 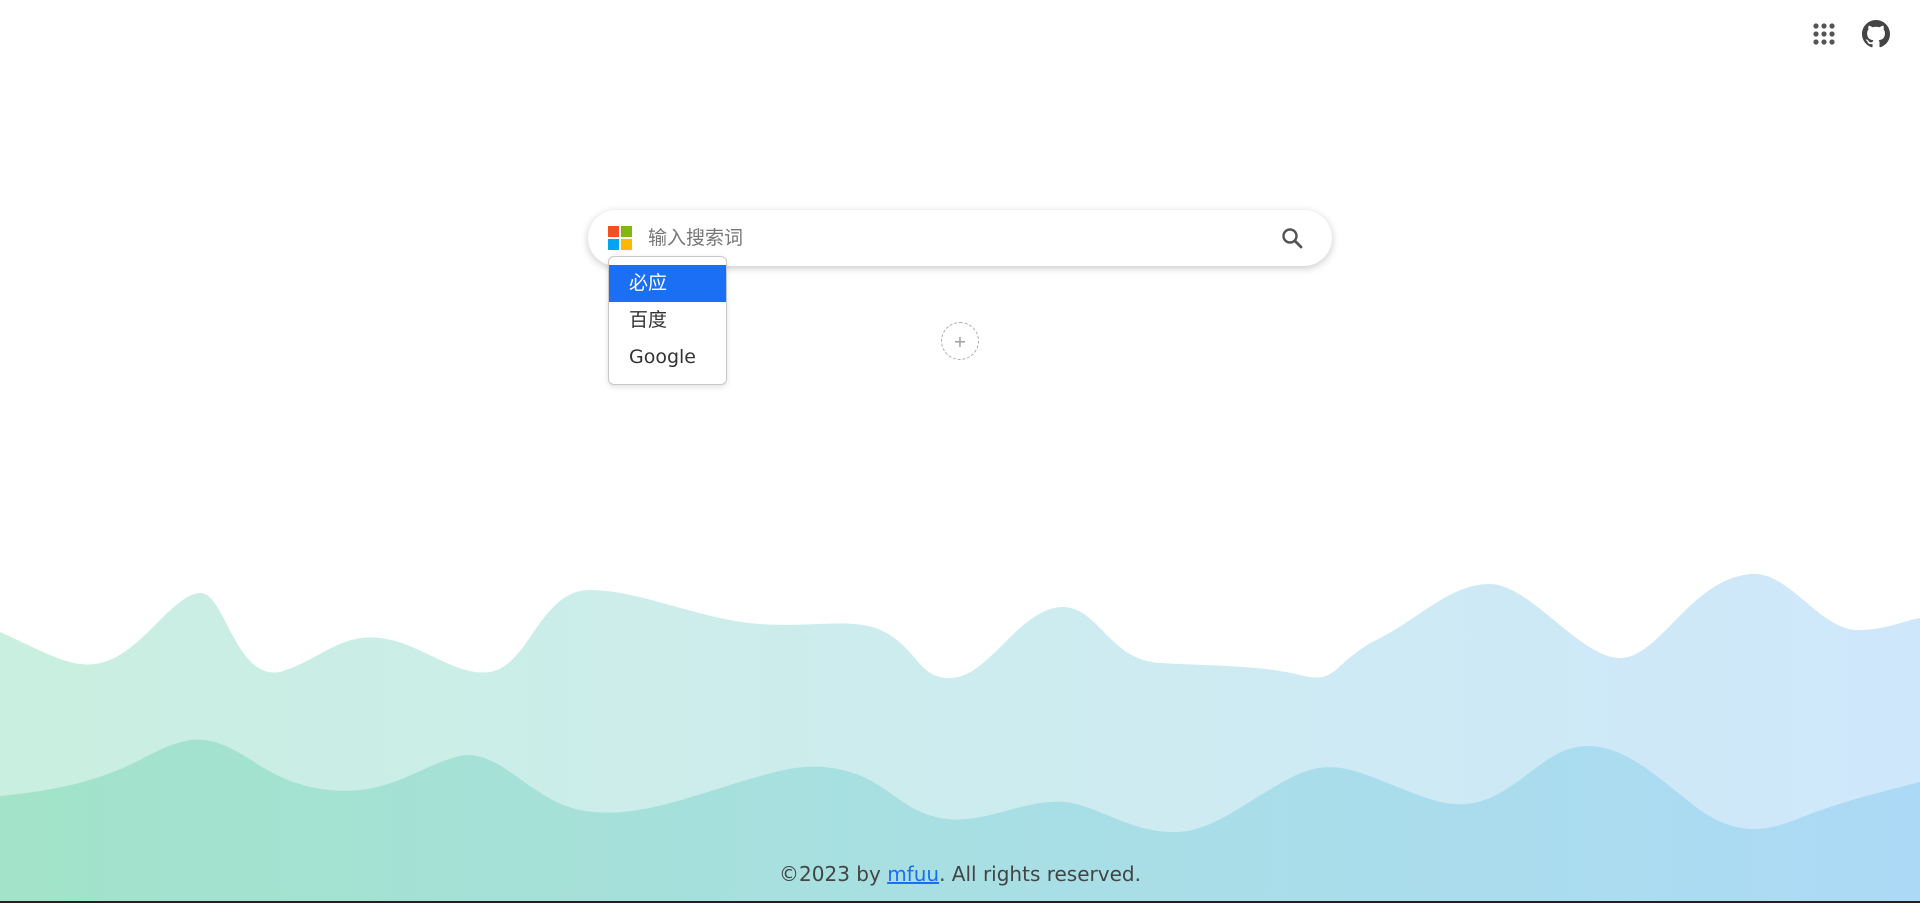 I want to click on add-shortcut-button: +, so click(x=960, y=341).